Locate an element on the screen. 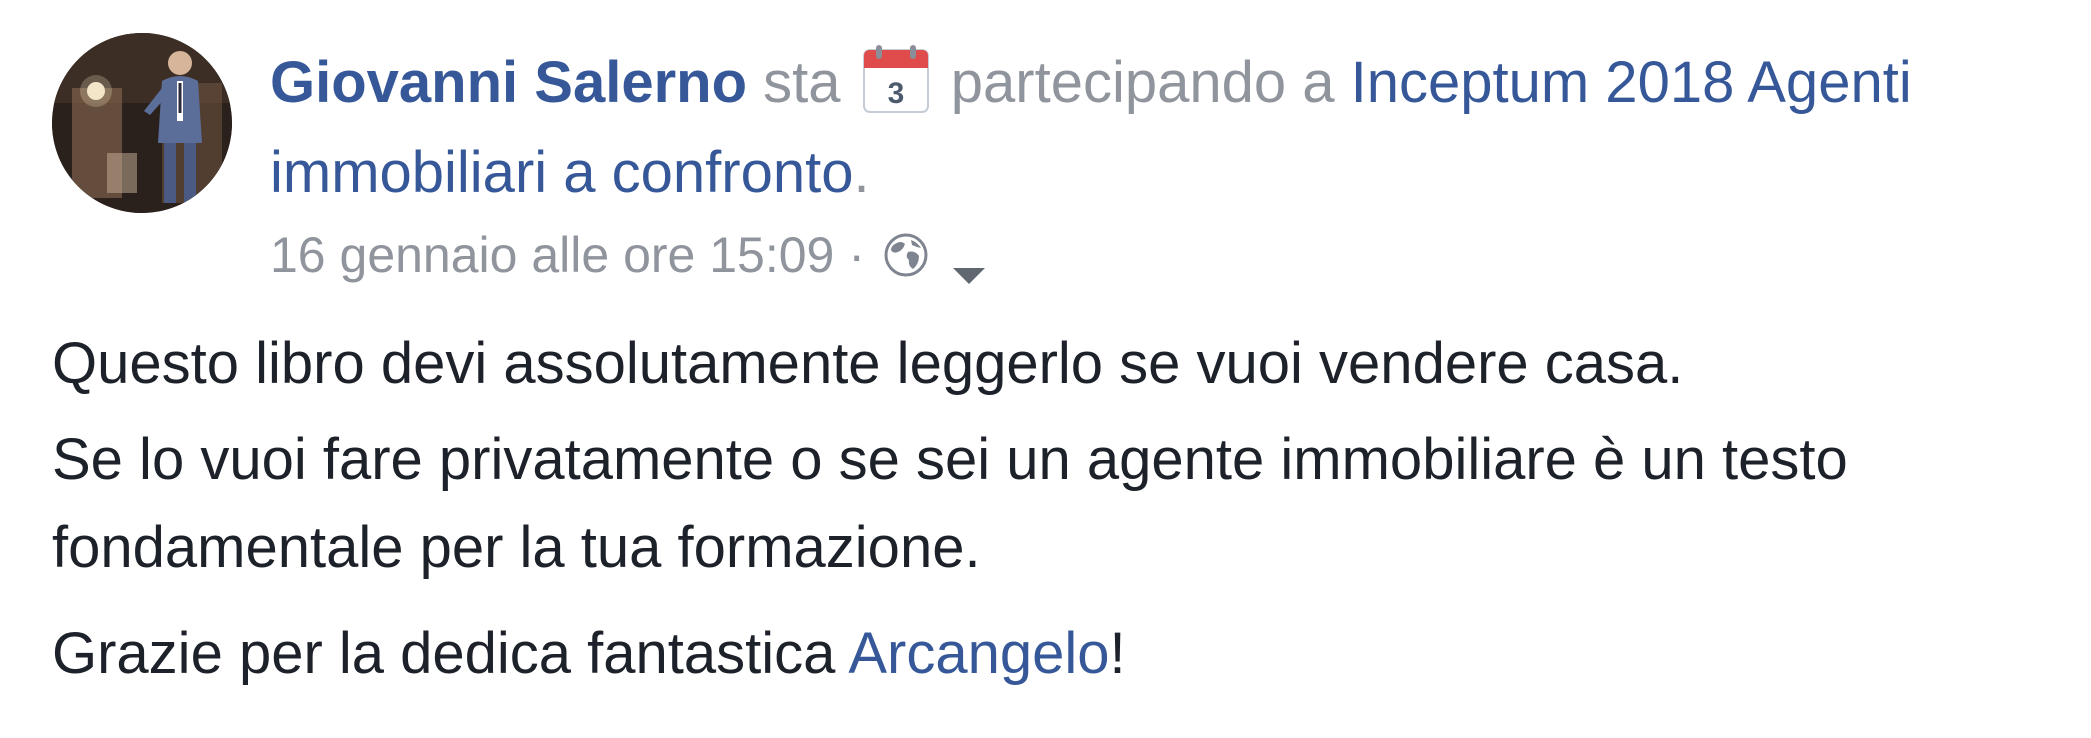  post-meta: 16 gennaio alle ore 15:09 · is located at coordinates (629, 255).